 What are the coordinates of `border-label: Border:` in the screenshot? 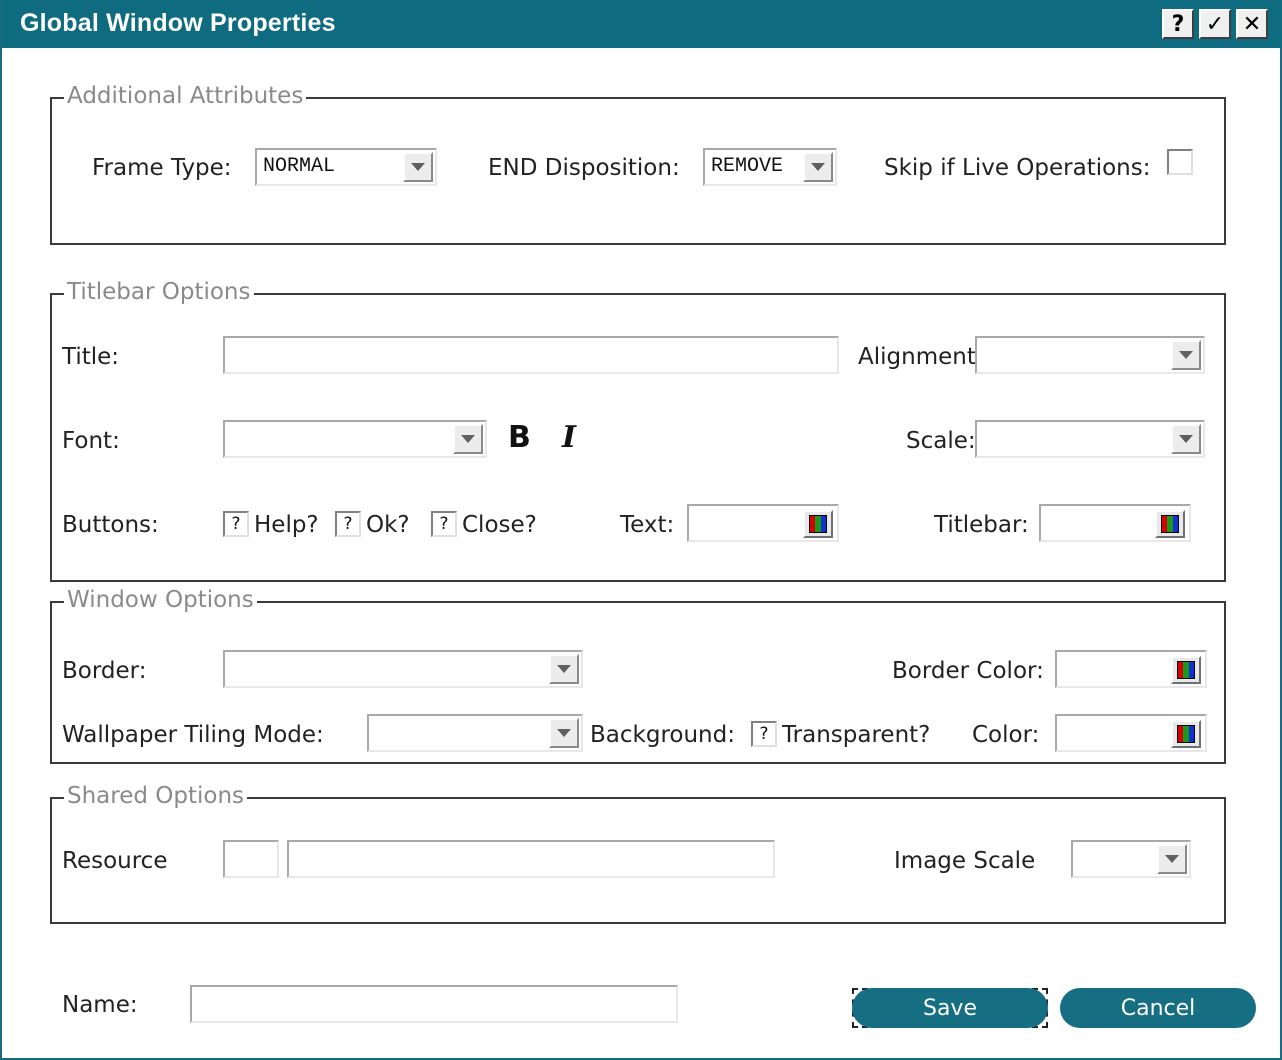 It's located at (104, 671).